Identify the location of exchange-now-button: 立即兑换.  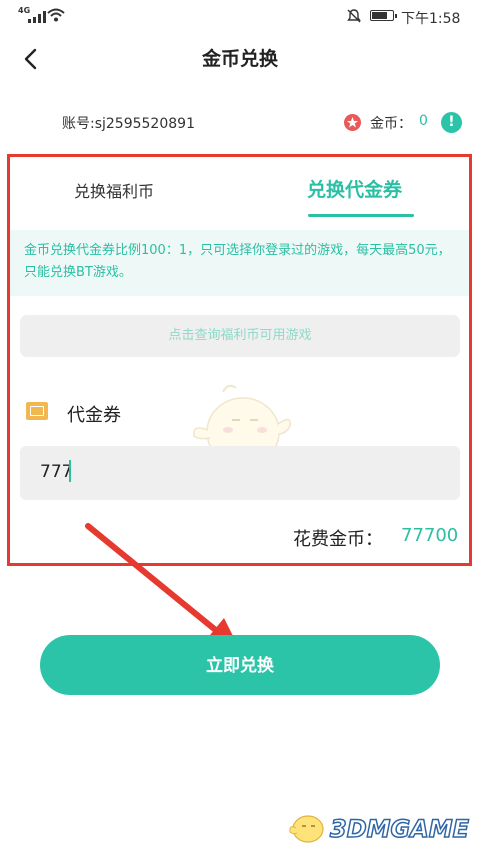
(240, 665).